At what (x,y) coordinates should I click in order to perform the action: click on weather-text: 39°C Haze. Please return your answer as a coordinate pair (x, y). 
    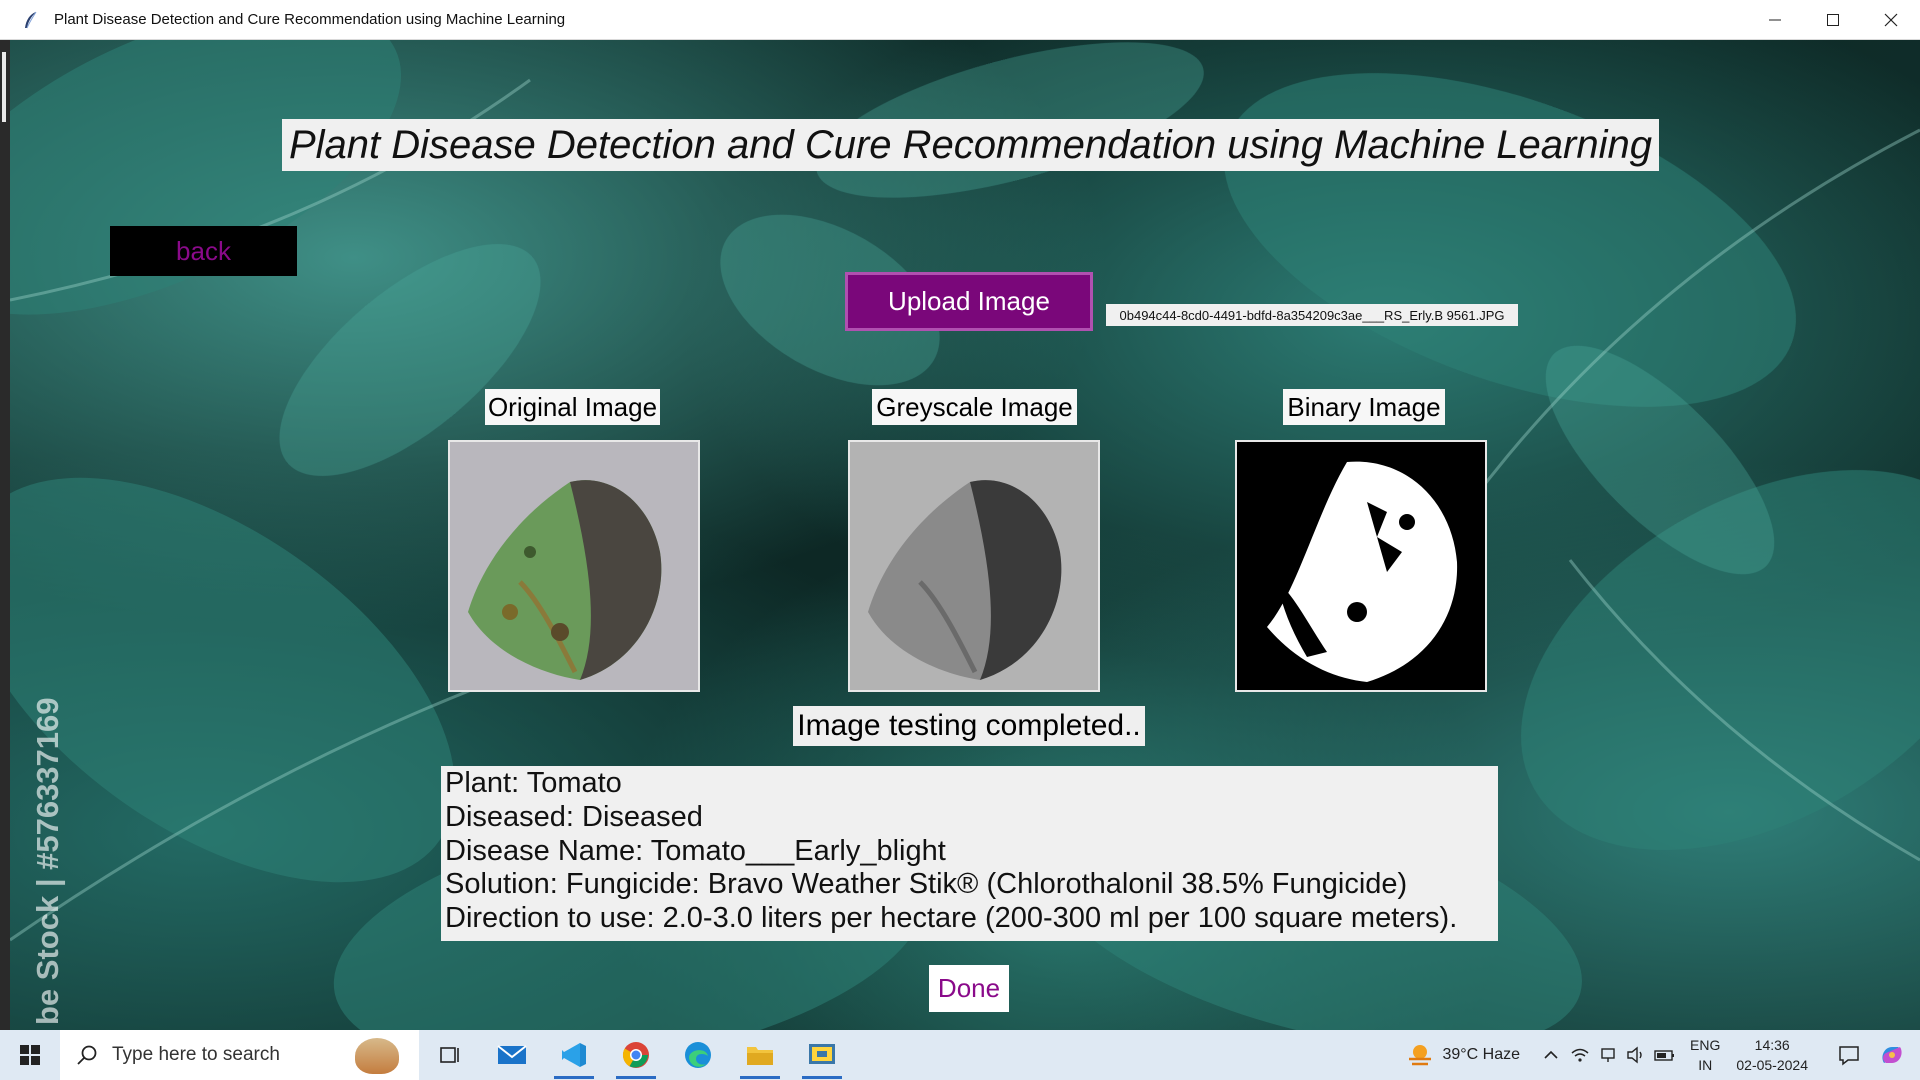
    Looking at the image, I should click on (1481, 1055).